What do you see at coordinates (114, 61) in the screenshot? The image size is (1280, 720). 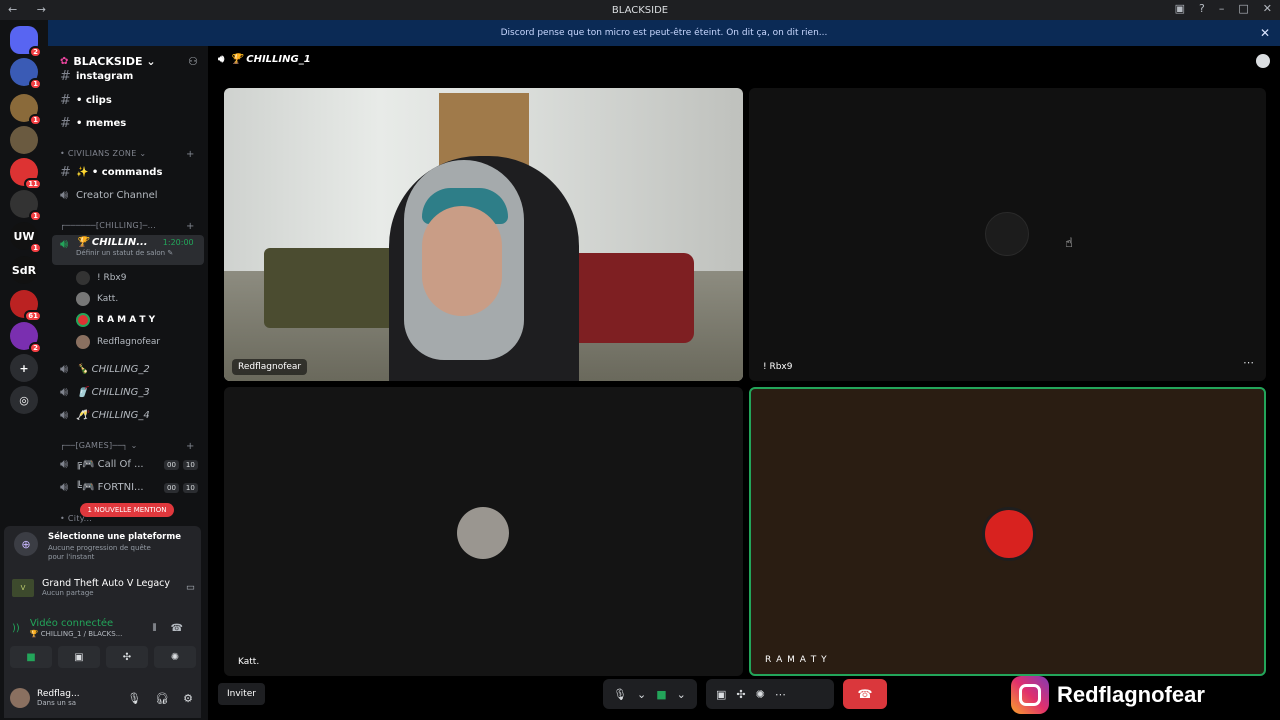 I see `server-name: BLACKSIDE ⌄` at bounding box center [114, 61].